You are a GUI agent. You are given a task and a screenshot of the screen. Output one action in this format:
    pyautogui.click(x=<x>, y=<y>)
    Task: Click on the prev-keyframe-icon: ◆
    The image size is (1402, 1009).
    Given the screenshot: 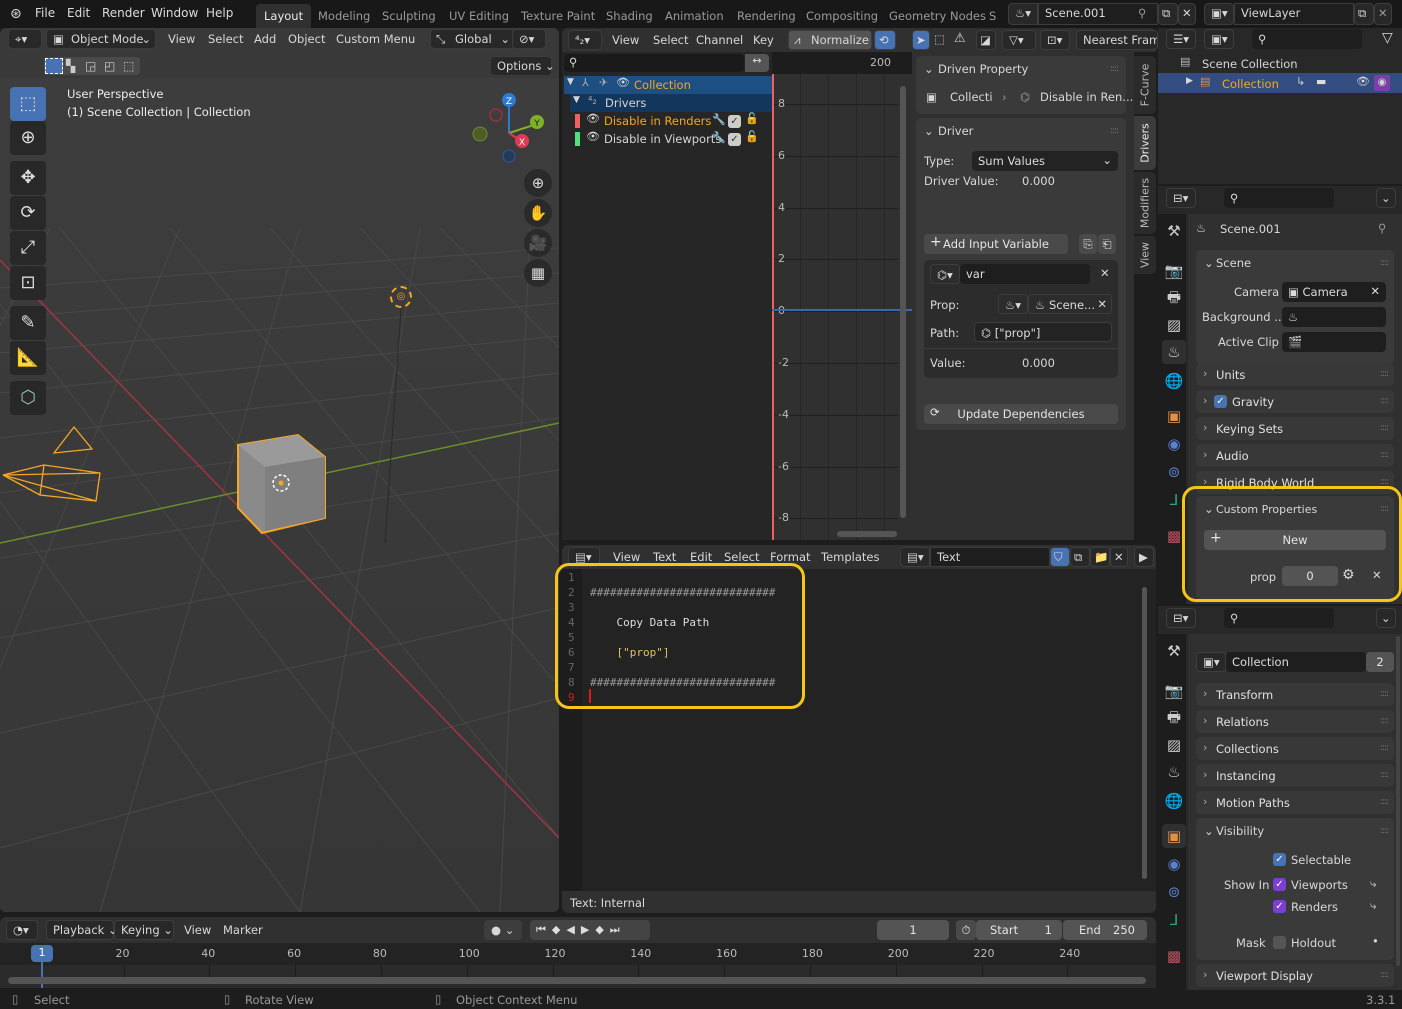 What is the action you would take?
    pyautogui.click(x=559, y=929)
    